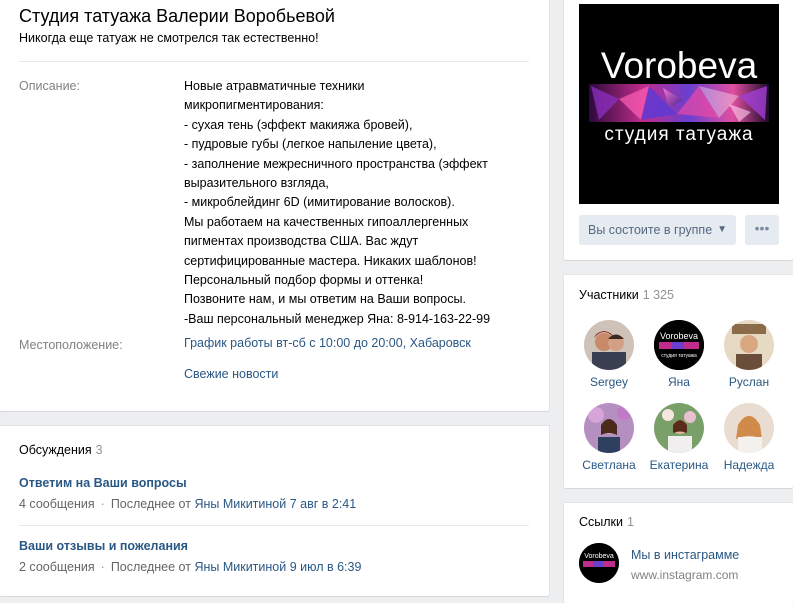 Image resolution: width=793 pixels, height=603 pixels. I want to click on member-name: Екатерина, so click(679, 465).